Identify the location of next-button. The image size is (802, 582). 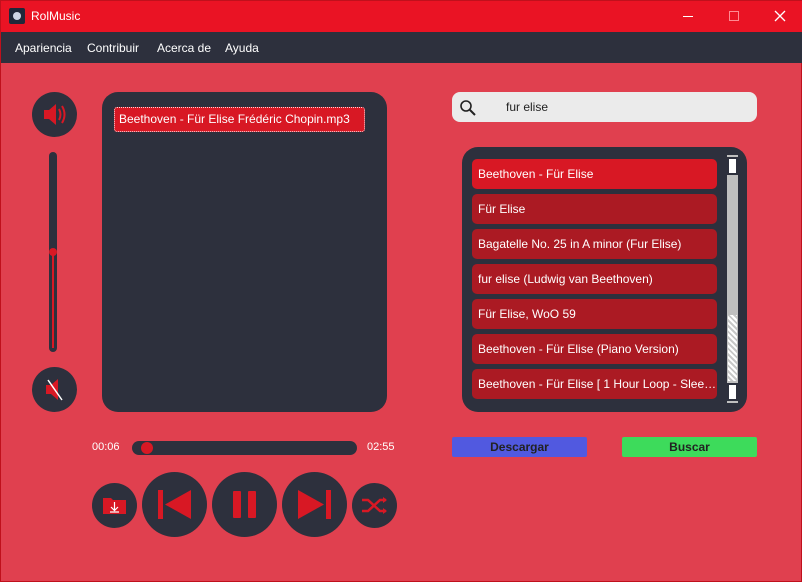
(314, 504).